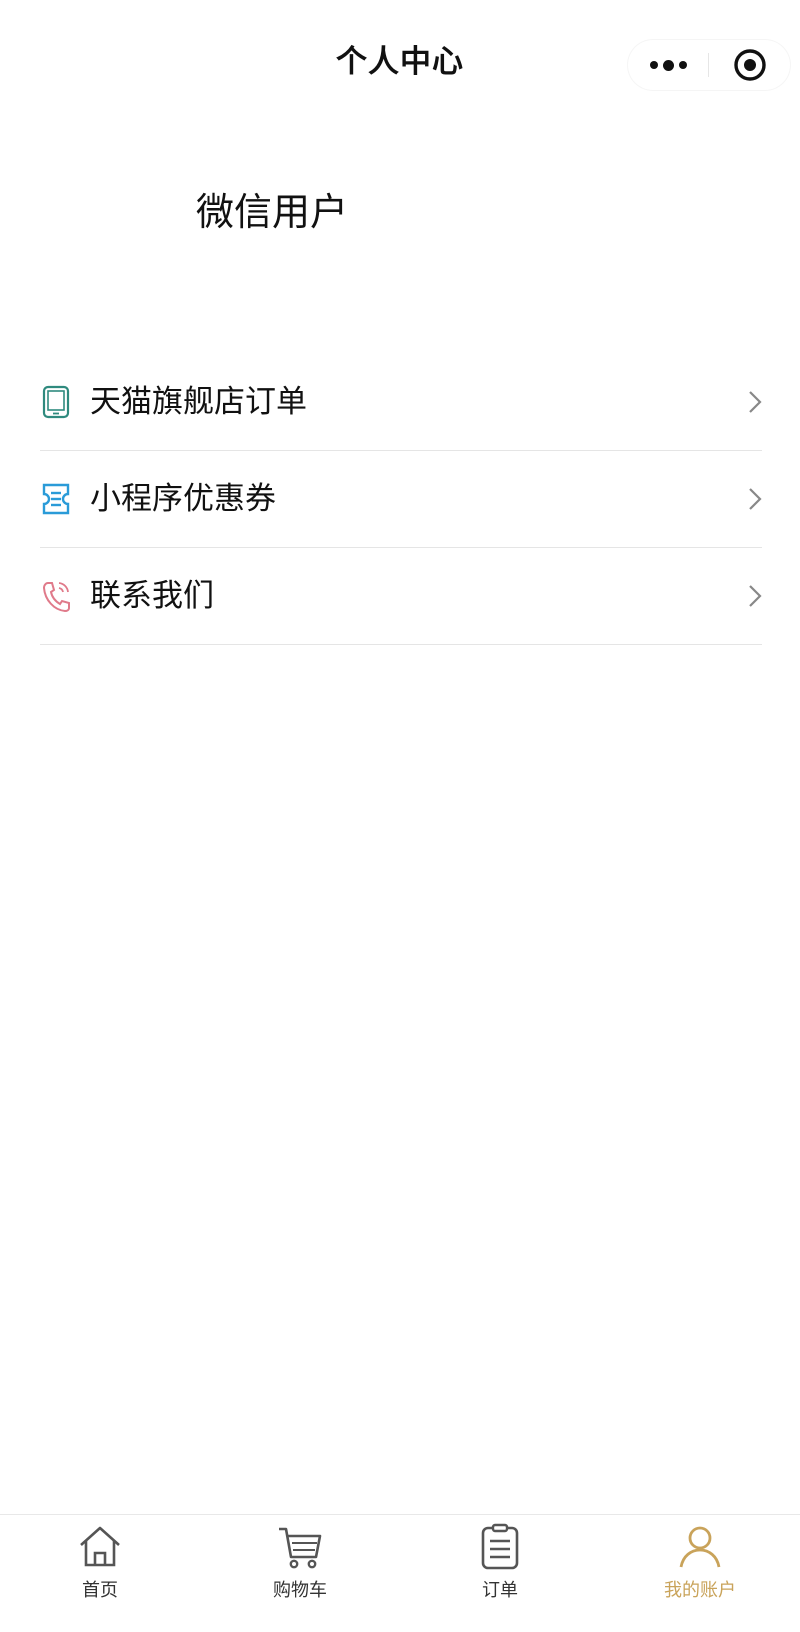  What do you see at coordinates (700, 1547) in the screenshot?
I see `user-icon` at bounding box center [700, 1547].